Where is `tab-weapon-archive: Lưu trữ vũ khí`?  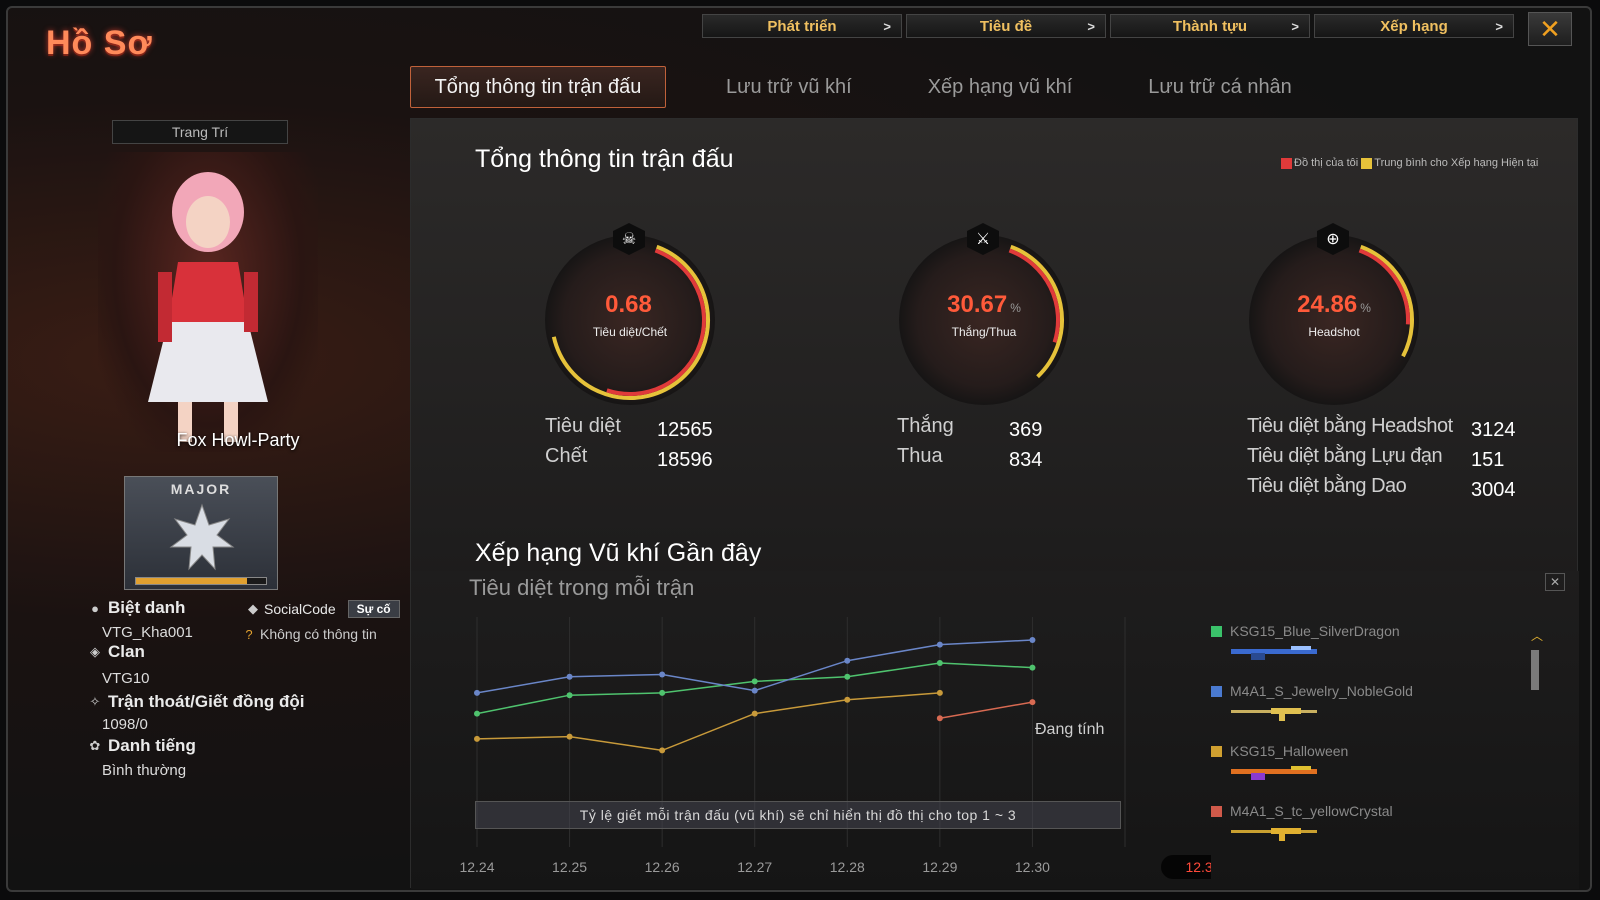 tab-weapon-archive: Lưu trữ vũ khí is located at coordinates (789, 87).